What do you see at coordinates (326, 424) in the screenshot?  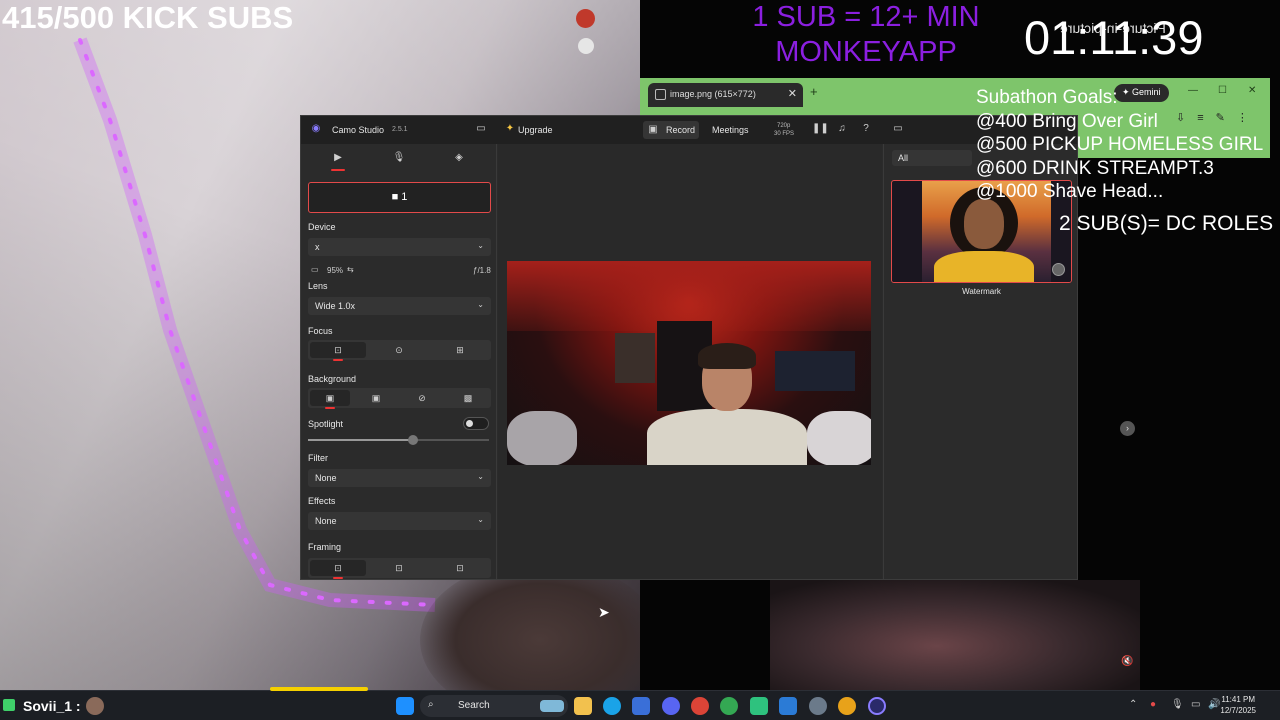 I see `spotlight-label: Spotlight` at bounding box center [326, 424].